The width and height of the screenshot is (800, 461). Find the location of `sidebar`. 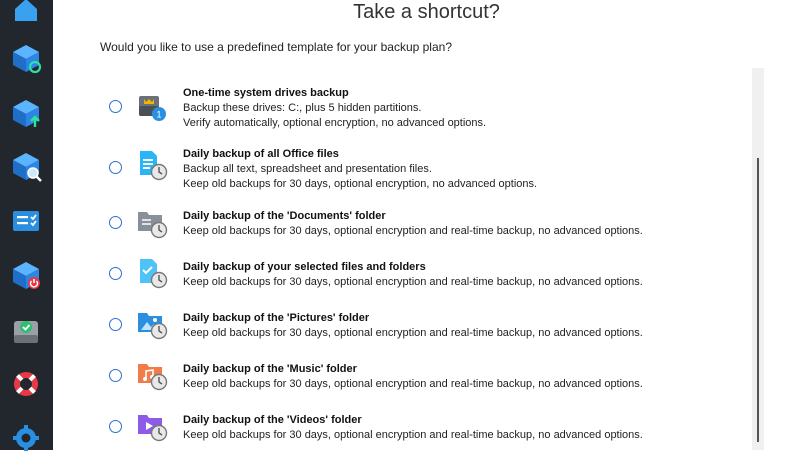

sidebar is located at coordinates (26, 225).